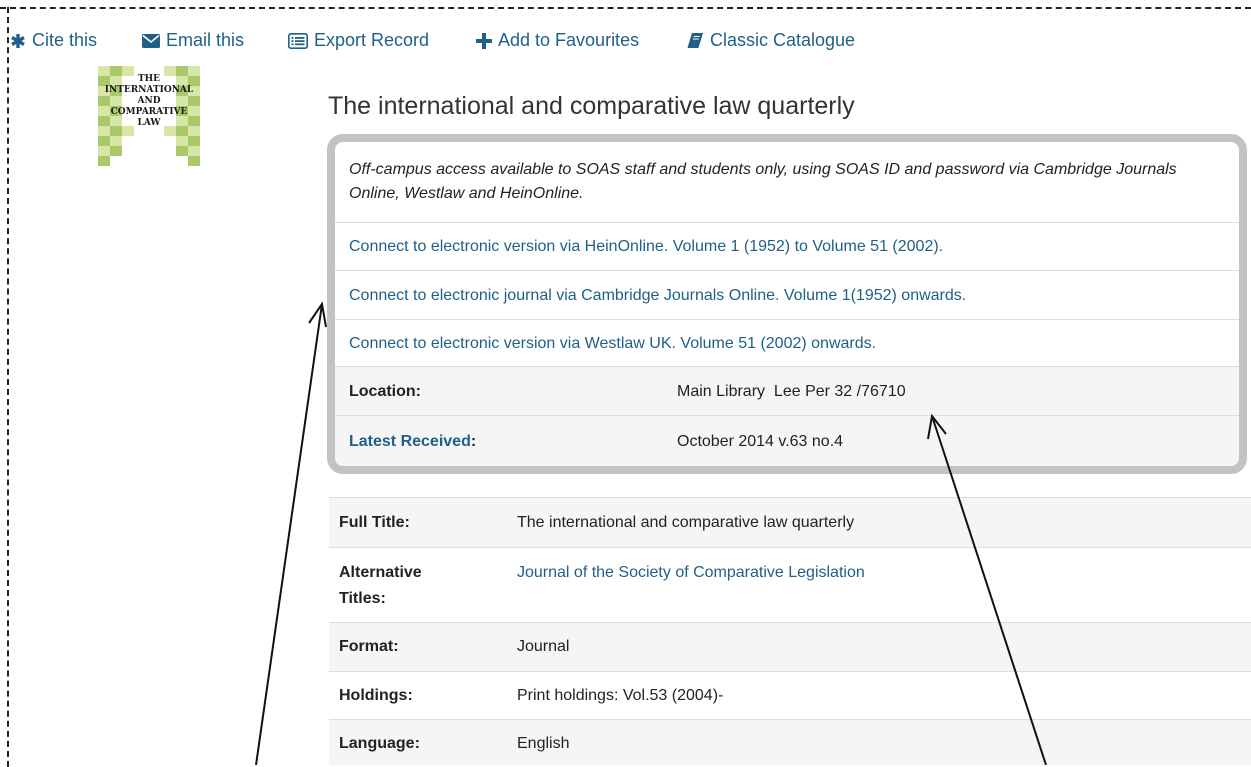 This screenshot has height=767, width=1251. What do you see at coordinates (987, 589) in the screenshot?
I see `annotation-arrow-right` at bounding box center [987, 589].